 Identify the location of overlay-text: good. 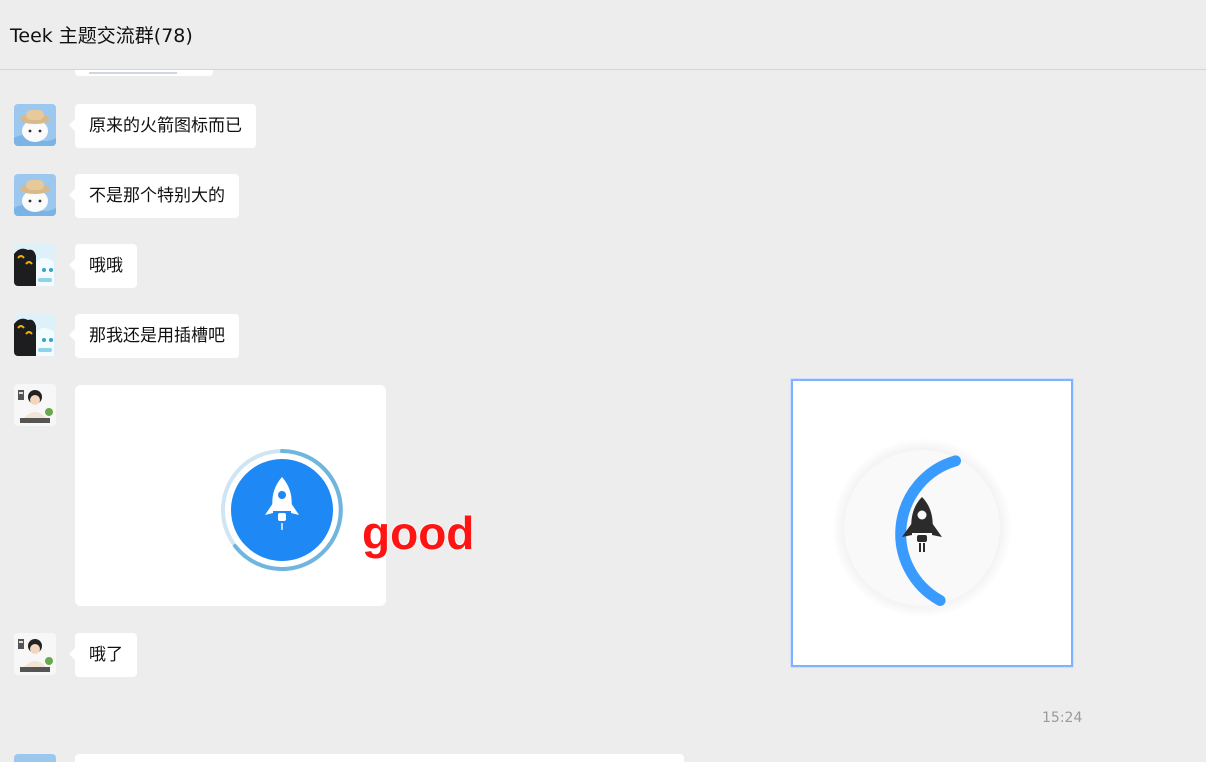
(418, 533).